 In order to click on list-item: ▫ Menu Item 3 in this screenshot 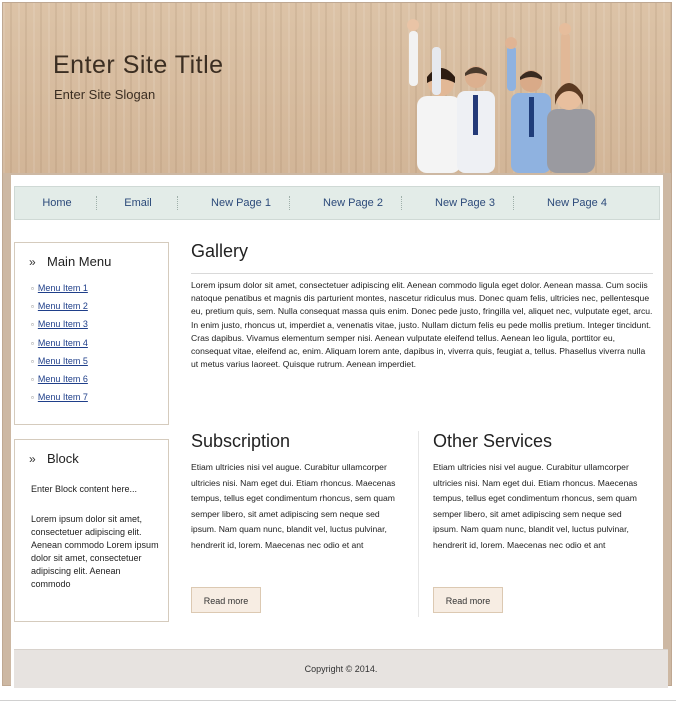, I will do `click(59, 328)`.